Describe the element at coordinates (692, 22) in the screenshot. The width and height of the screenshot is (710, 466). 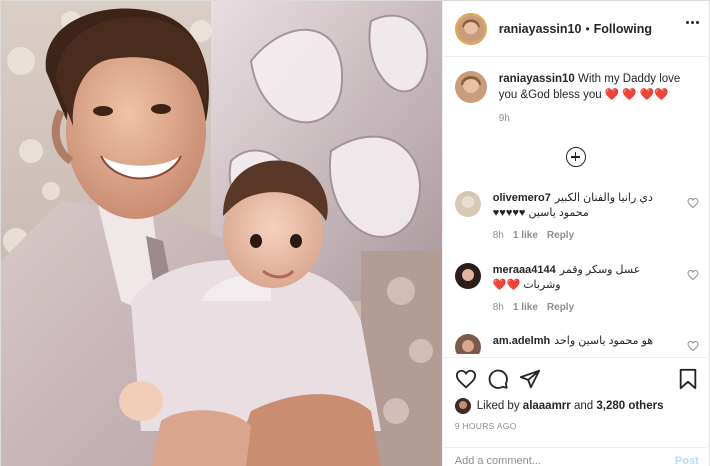
I see `more-options-icon` at that location.